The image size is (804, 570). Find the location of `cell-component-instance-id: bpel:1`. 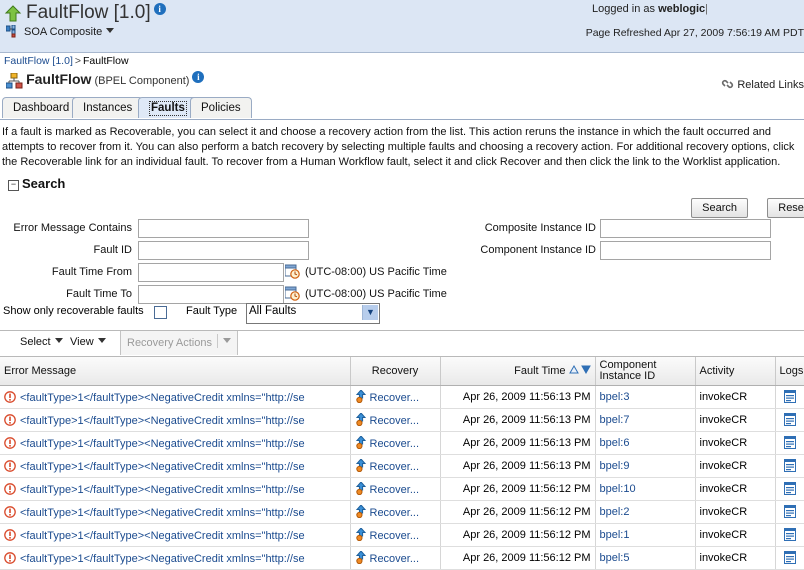

cell-component-instance-id: bpel:1 is located at coordinates (645, 535).